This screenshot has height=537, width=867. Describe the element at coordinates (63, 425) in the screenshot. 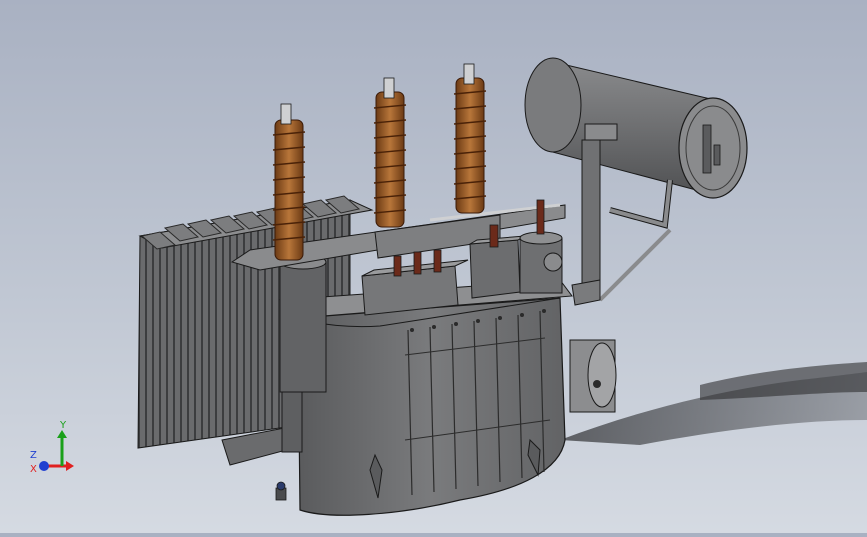

I see `y-axis-label: Y` at that location.